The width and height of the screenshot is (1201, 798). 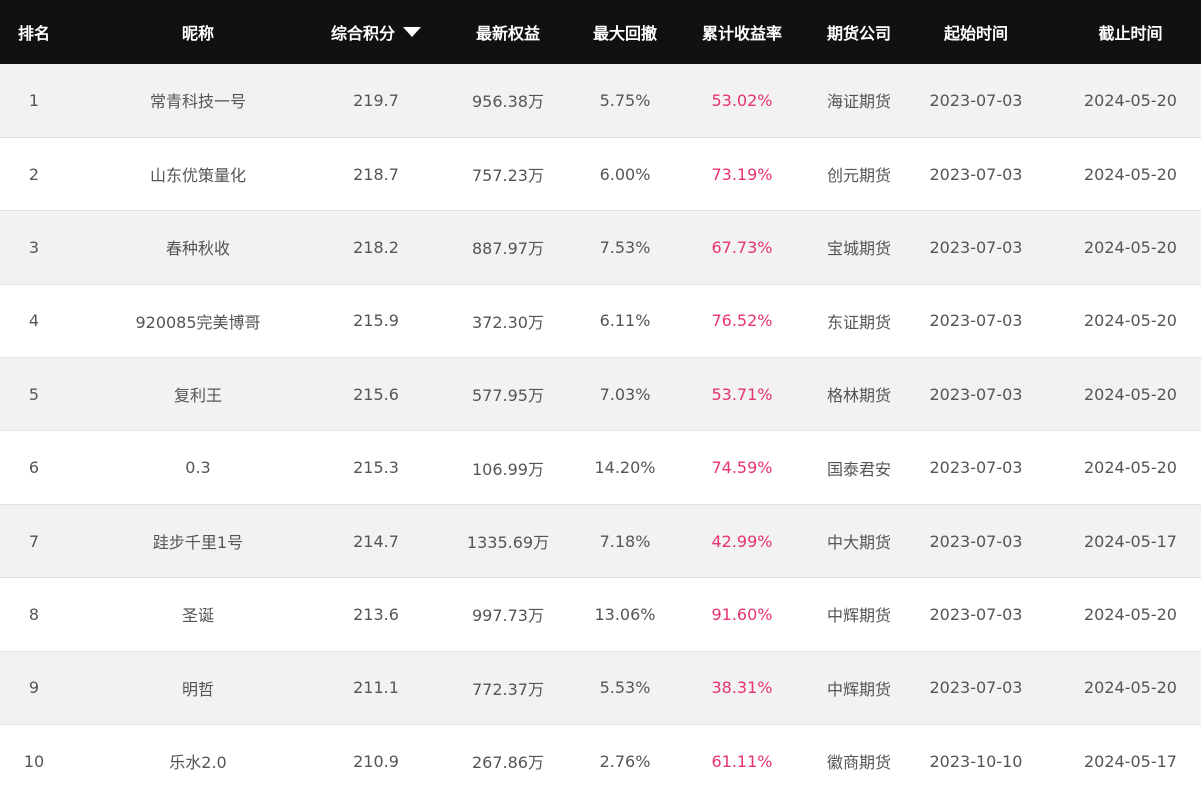 I want to click on drawdown-cell: 13.06%, so click(x=625, y=614).